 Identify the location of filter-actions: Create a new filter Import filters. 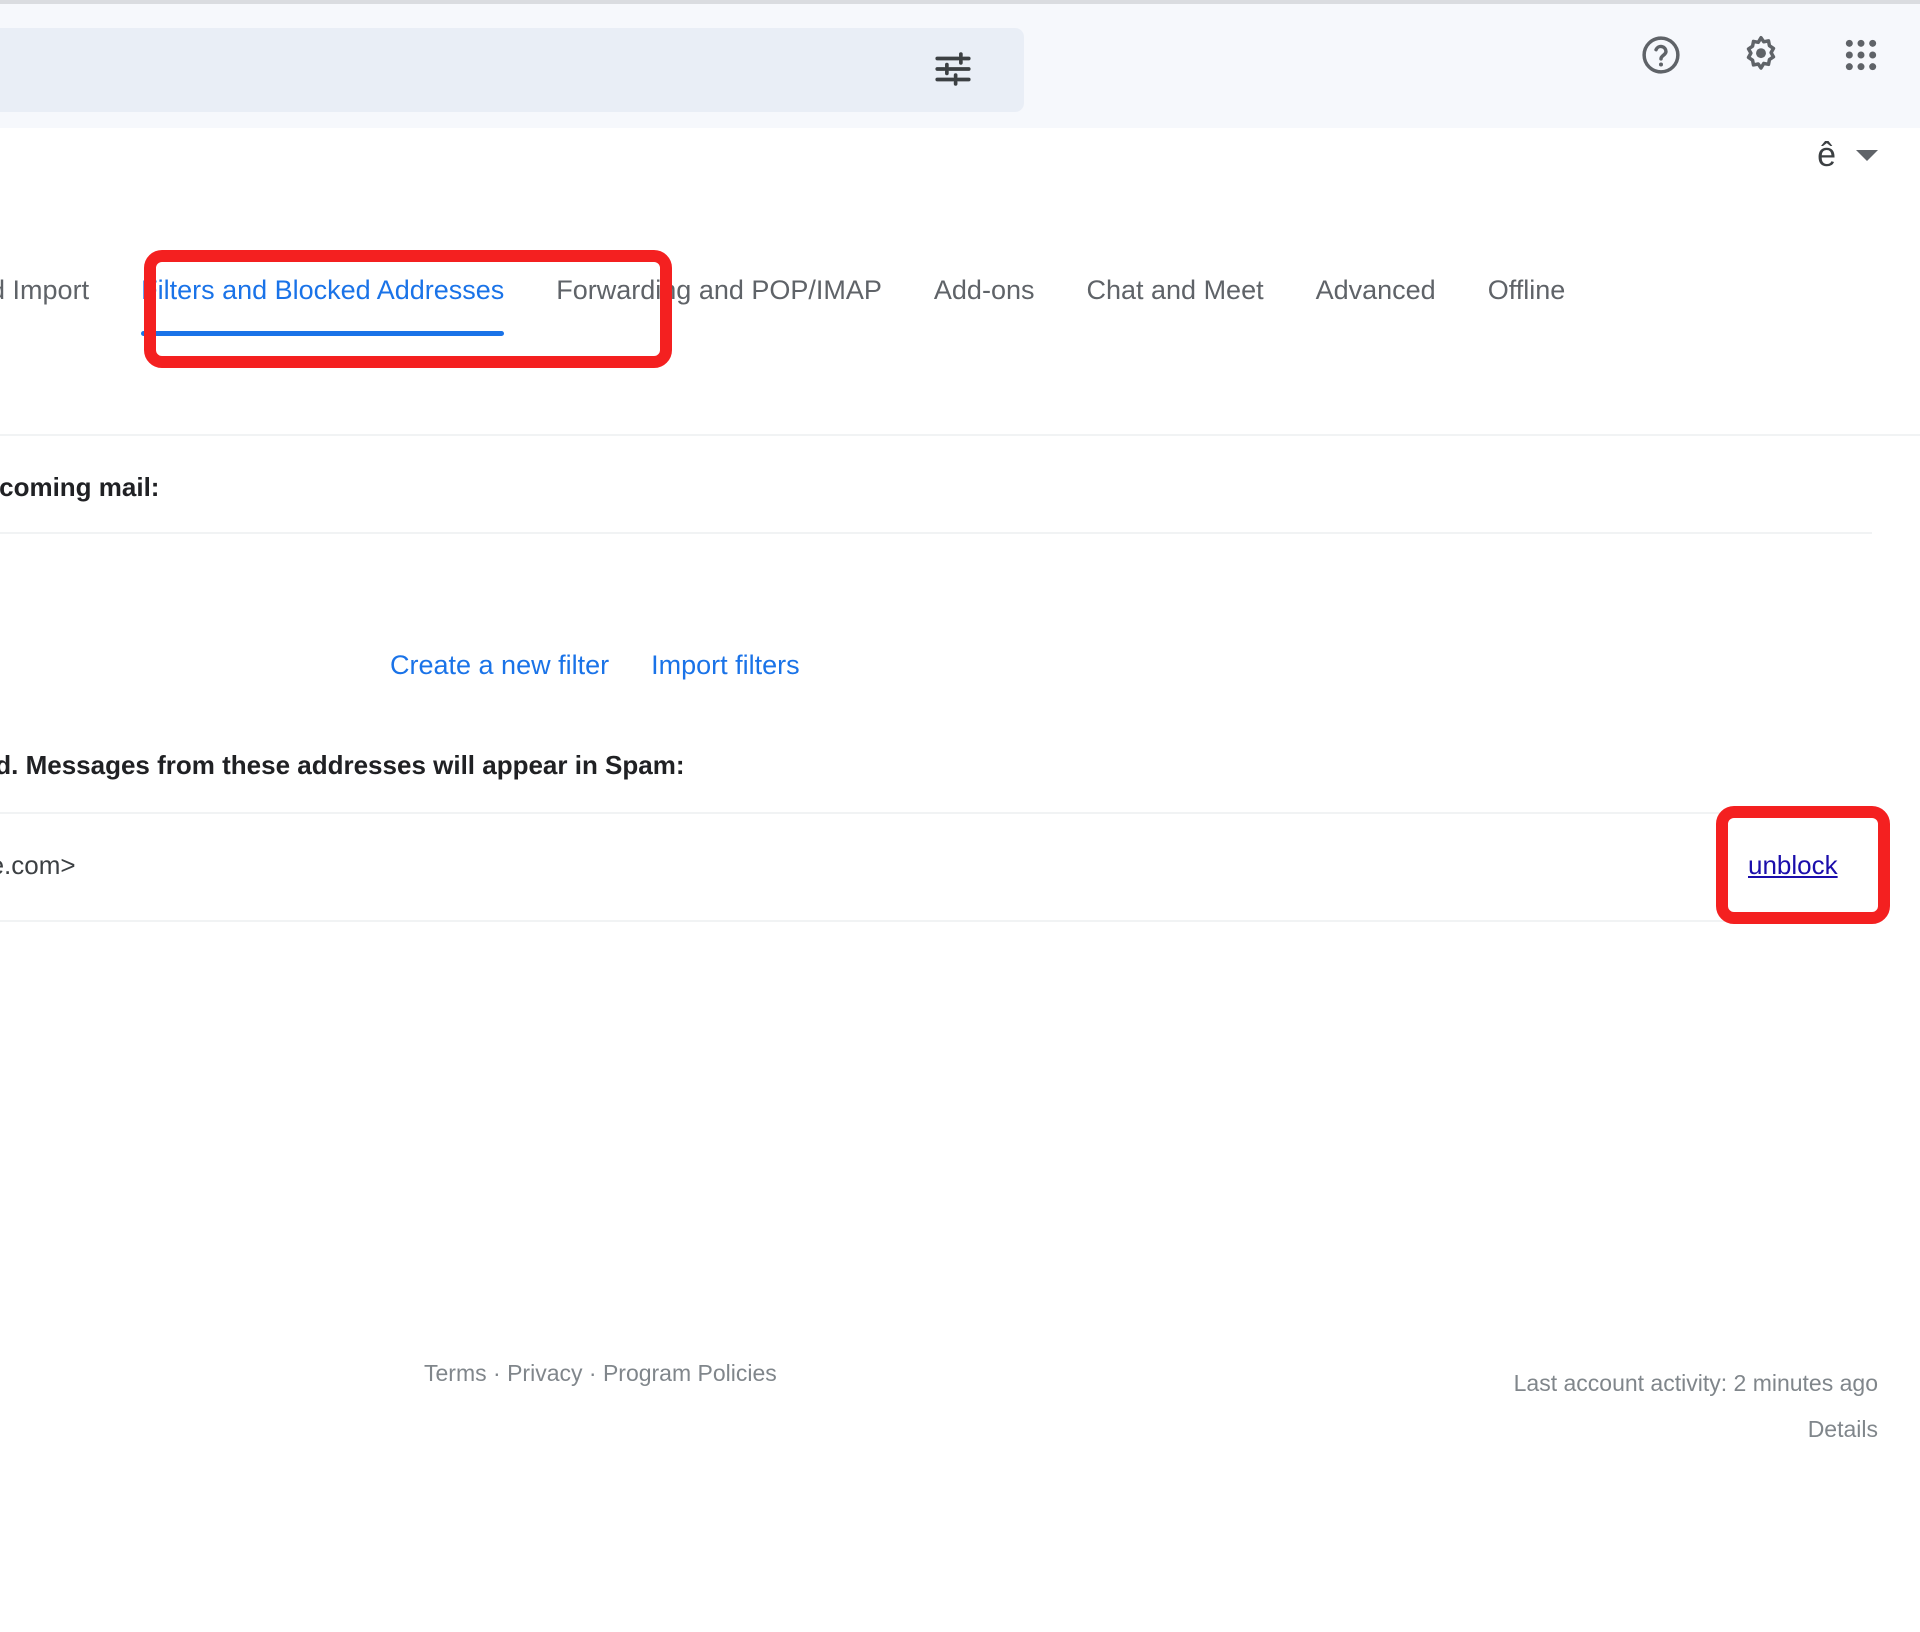
(595, 665).